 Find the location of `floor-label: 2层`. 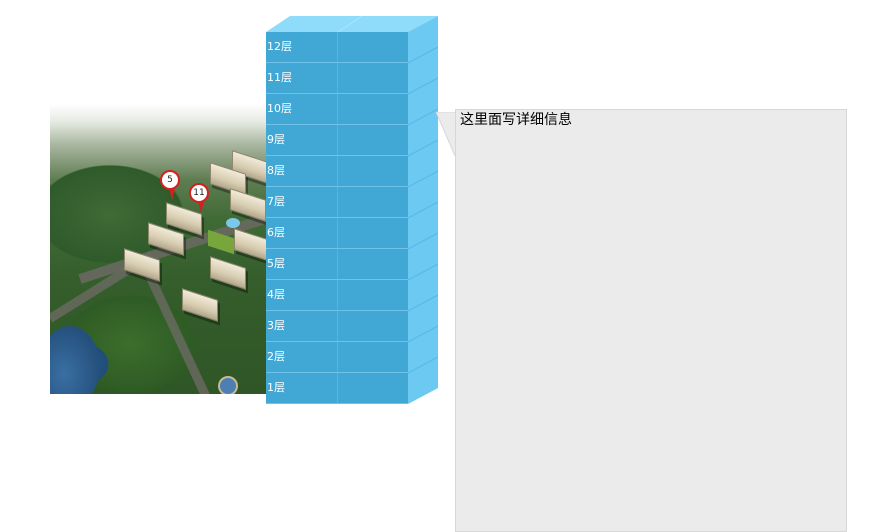

floor-label: 2层 is located at coordinates (302, 357).